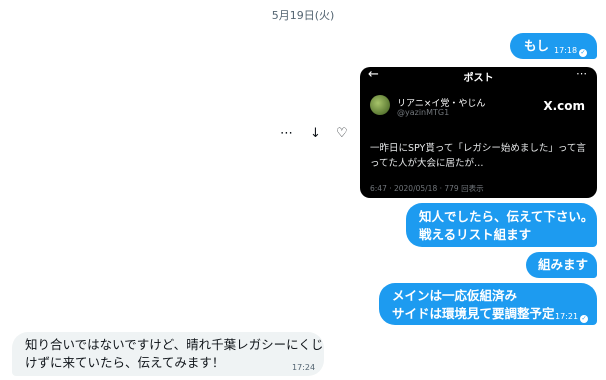 Image resolution: width=606 pixels, height=380 pixels. Describe the element at coordinates (501, 225) in the screenshot. I see `message-bubble-outgoing: 知人でしたら、伝えて下さい。 戦えるリスト組ます` at that location.